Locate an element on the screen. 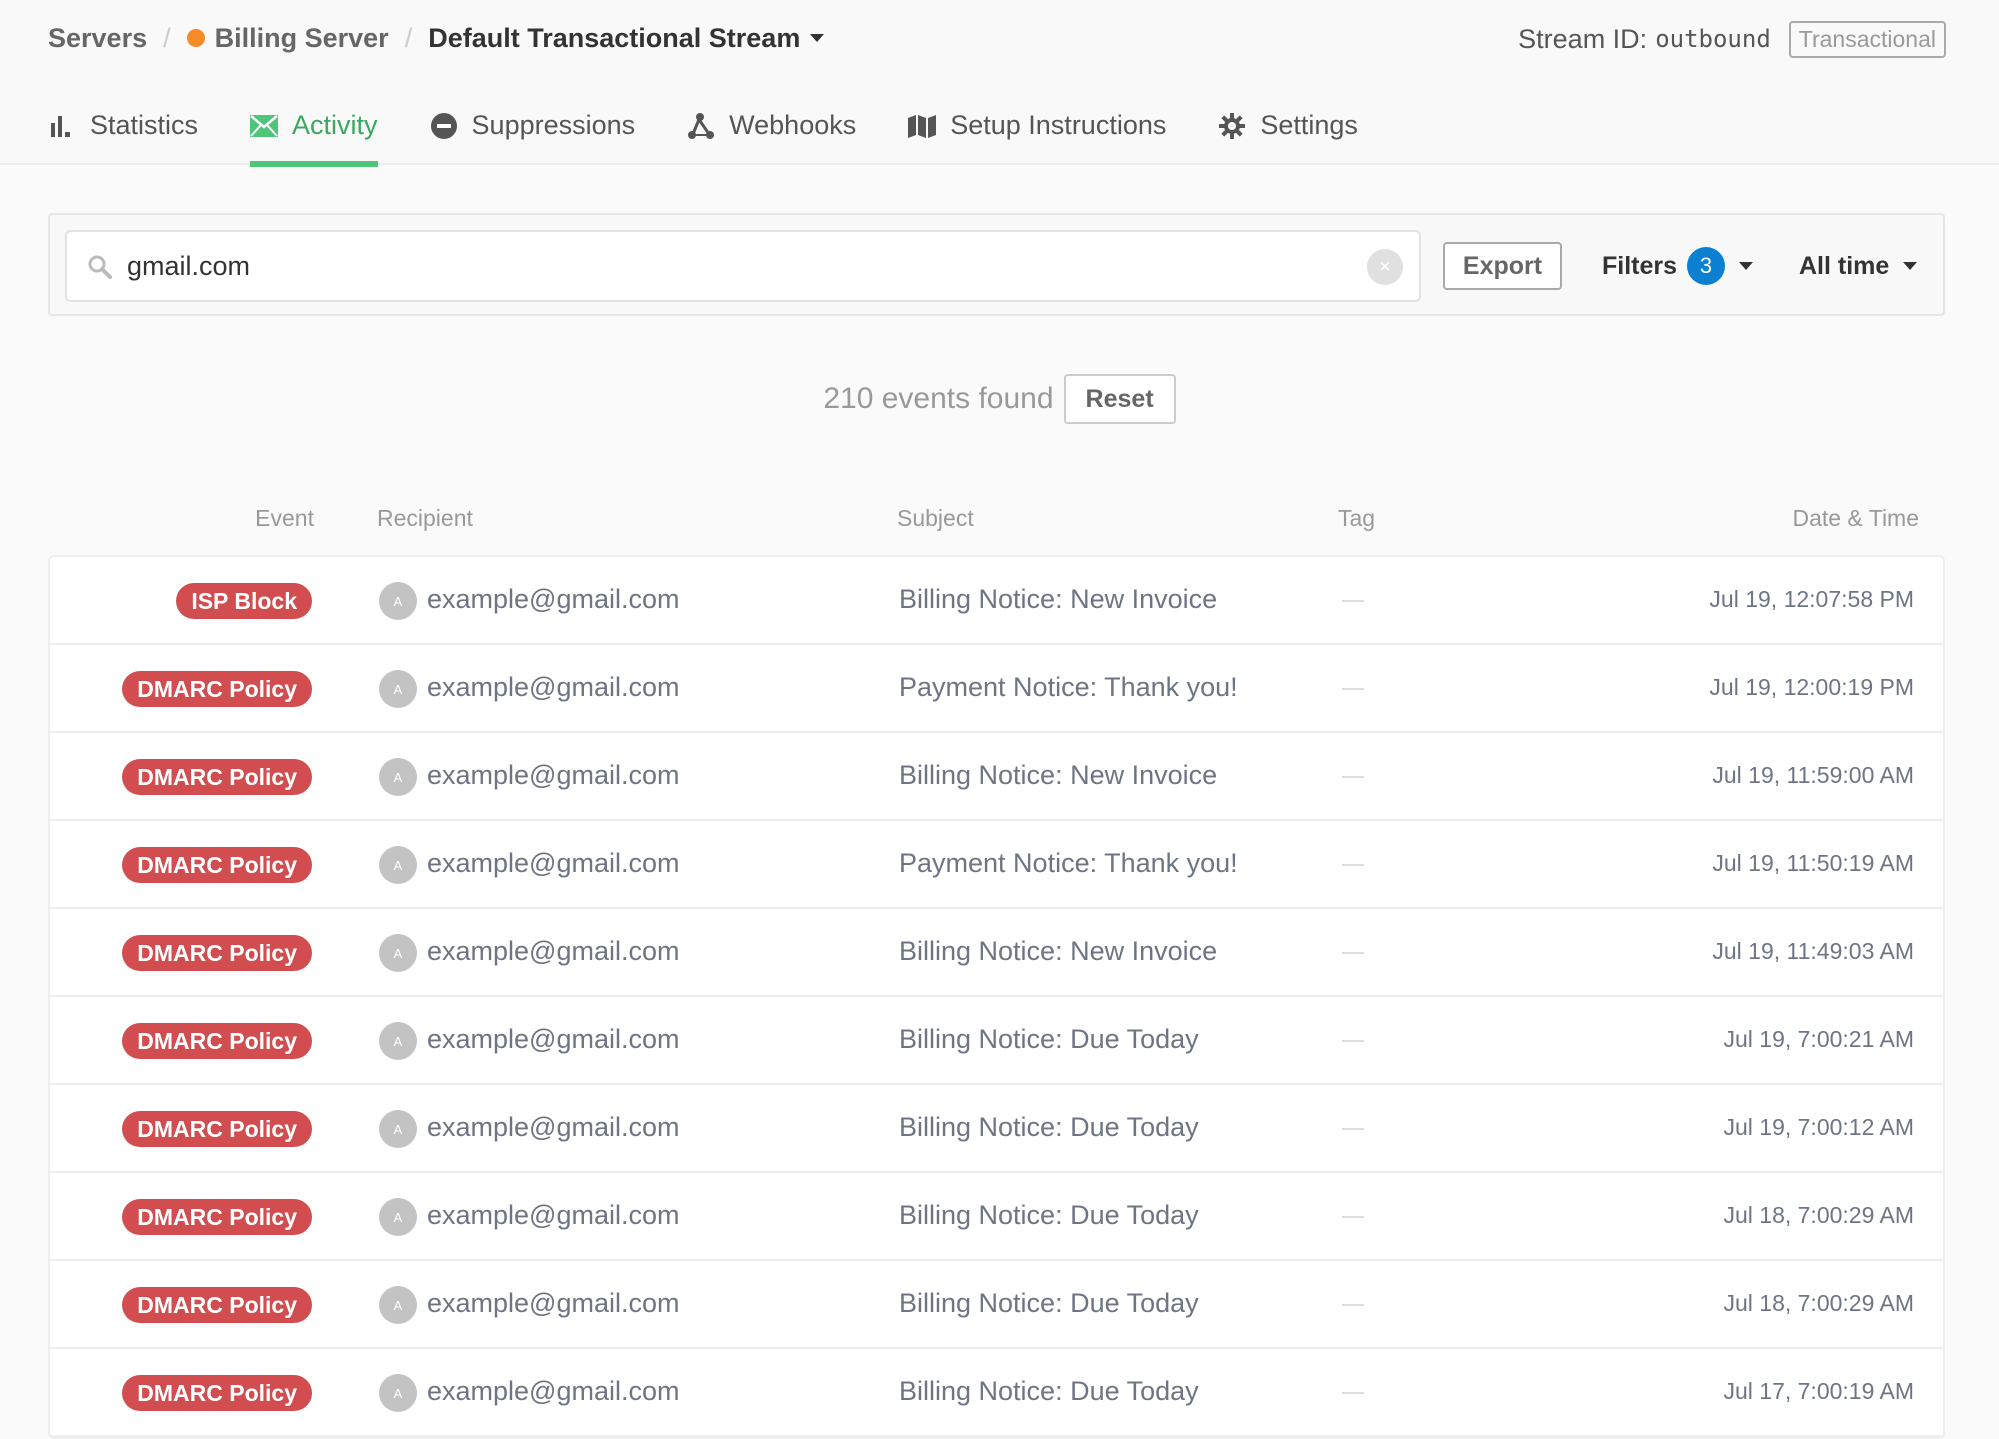 The height and width of the screenshot is (1439, 1999). tab-activity: Activity is located at coordinates (314, 135).